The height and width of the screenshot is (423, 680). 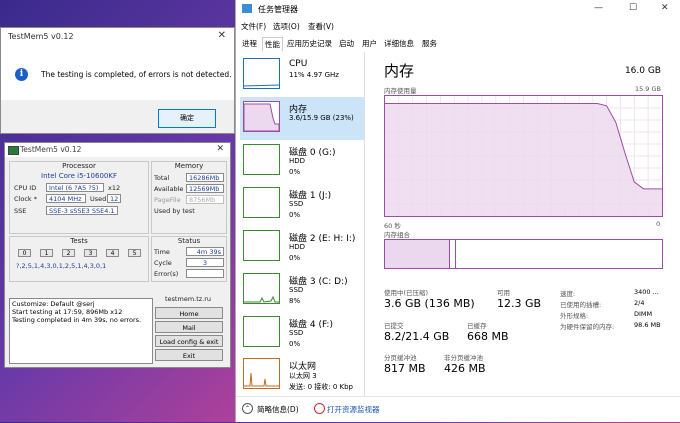 I want to click on usage-graph-label: 内存使用量, so click(x=400, y=91).